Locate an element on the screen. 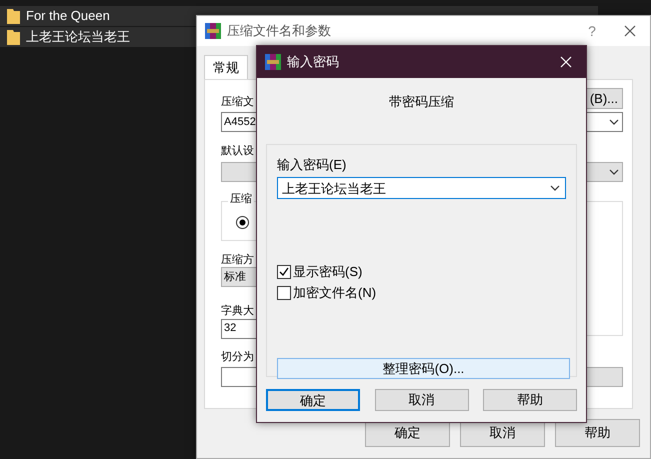  checkbox-label: 显示密码(S) is located at coordinates (327, 272).